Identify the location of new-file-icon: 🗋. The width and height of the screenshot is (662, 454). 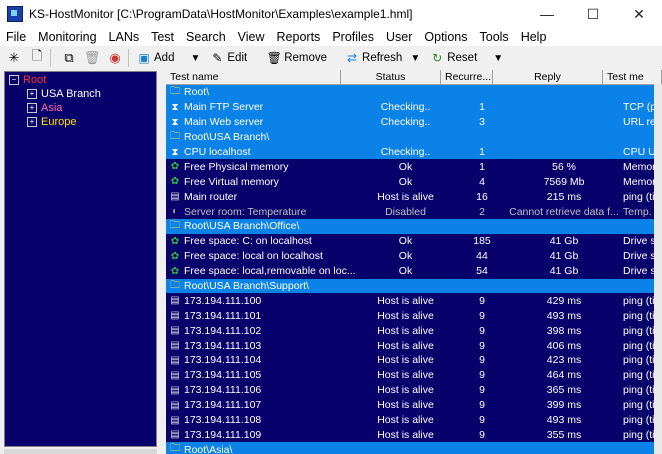
(37, 57).